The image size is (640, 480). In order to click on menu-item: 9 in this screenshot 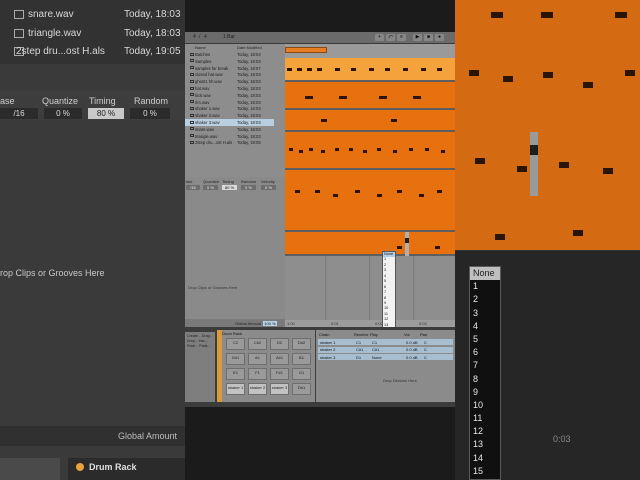, I will do `click(485, 392)`.